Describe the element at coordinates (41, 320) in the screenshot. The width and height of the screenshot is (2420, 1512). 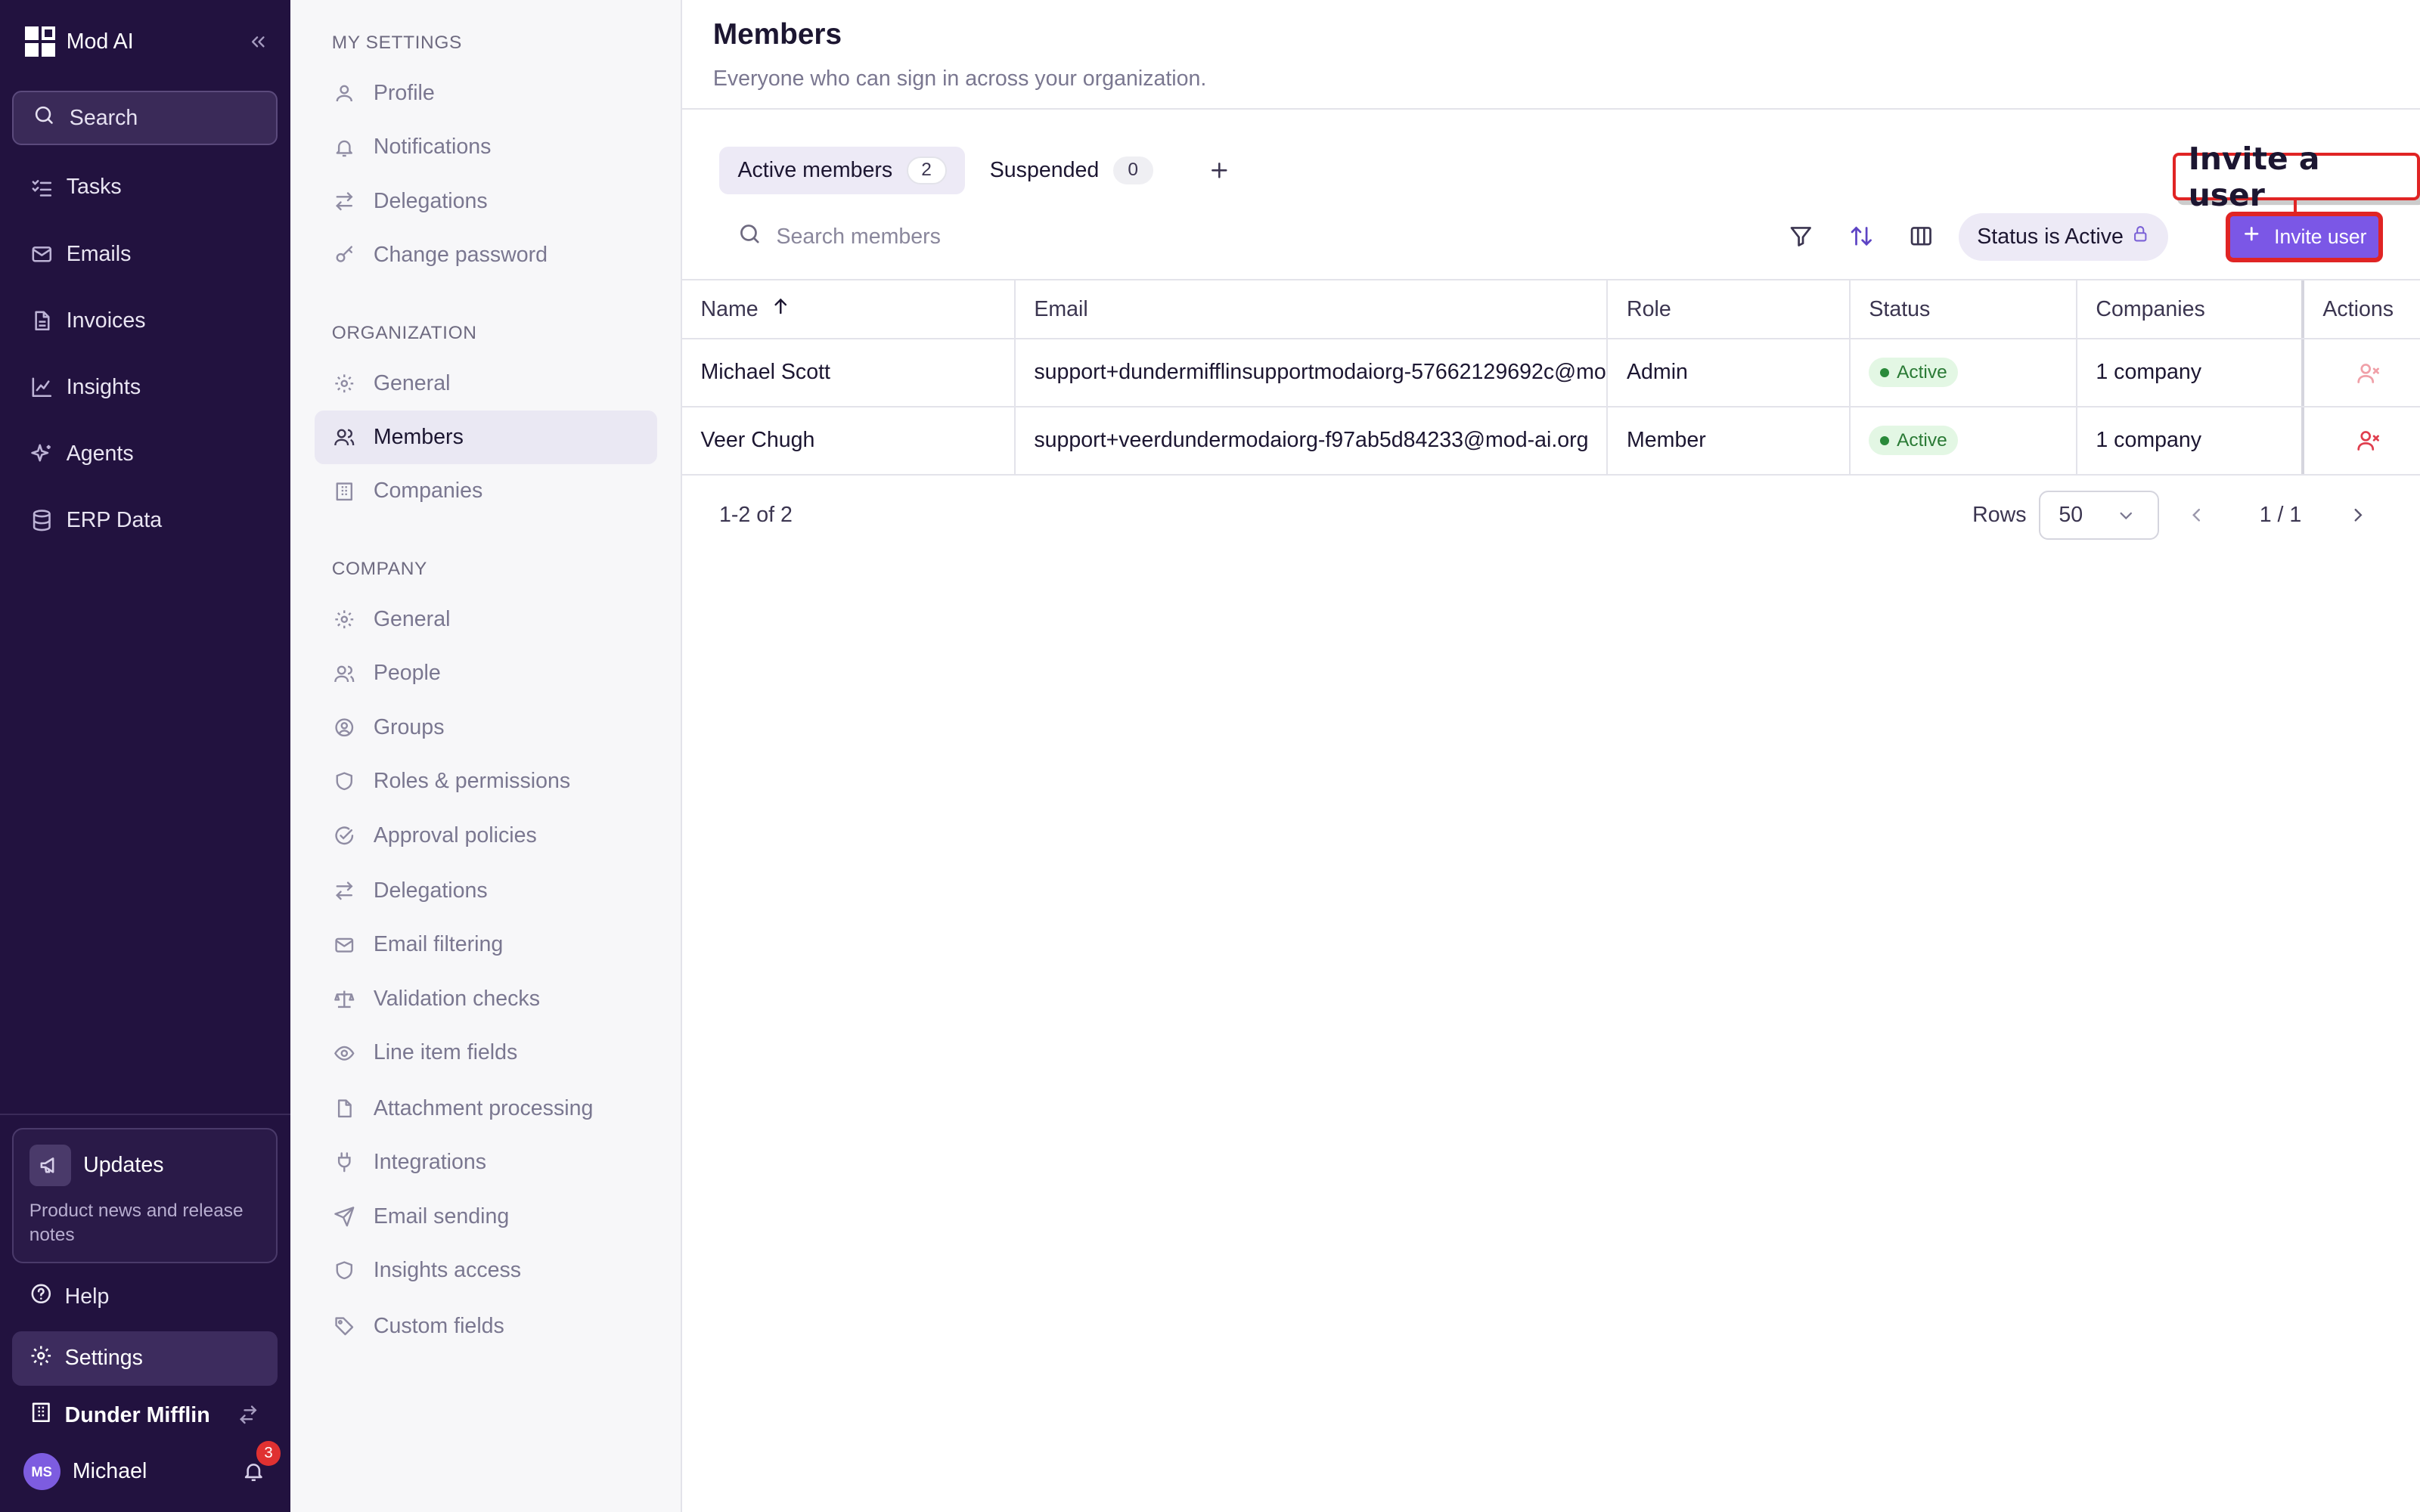
I see `document-icon` at that location.